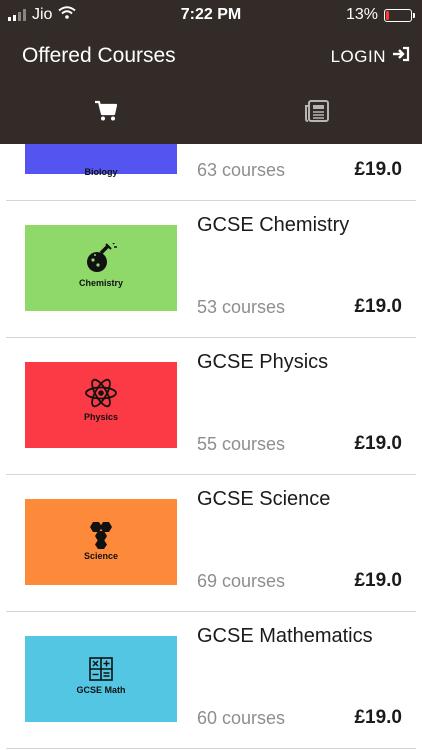  What do you see at coordinates (263, 362) in the screenshot?
I see `course-title: GCSE Physics` at bounding box center [263, 362].